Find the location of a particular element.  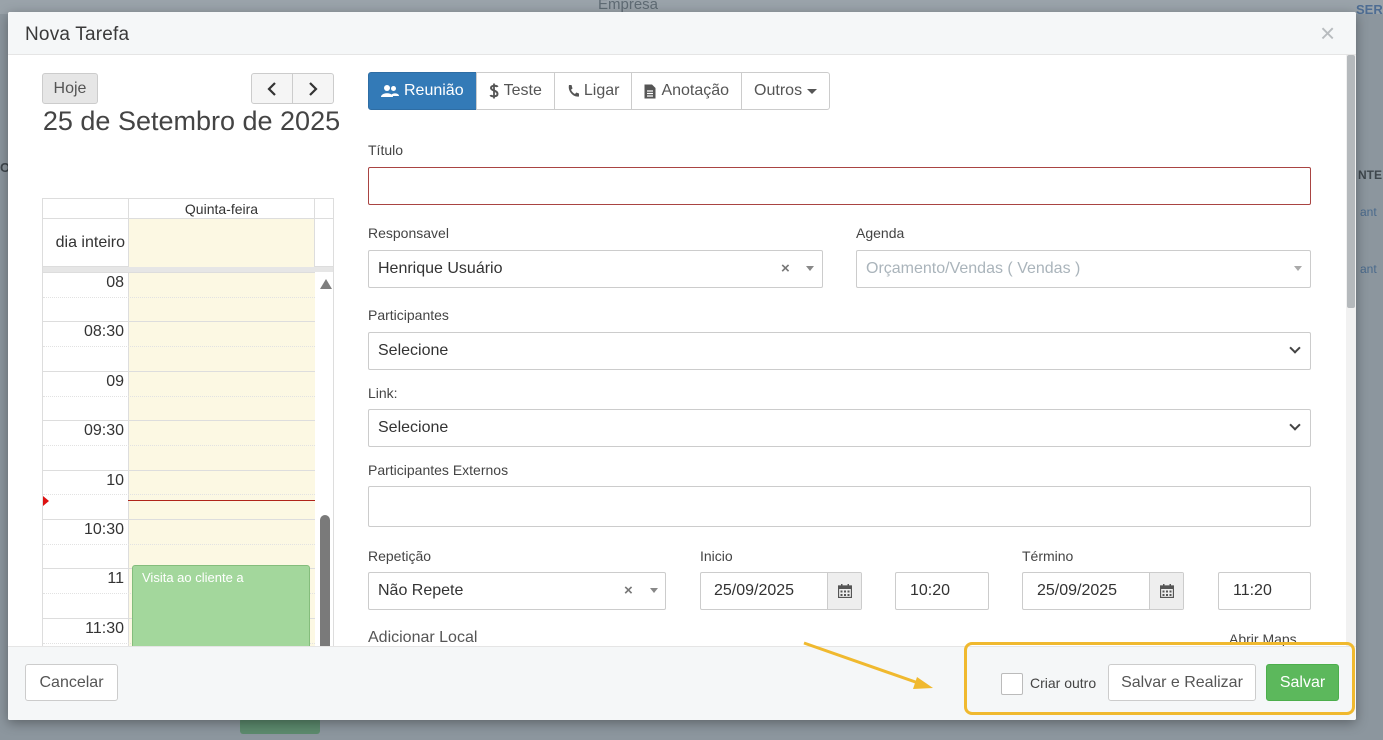

local-label: Adicionar Local is located at coordinates (423, 637).